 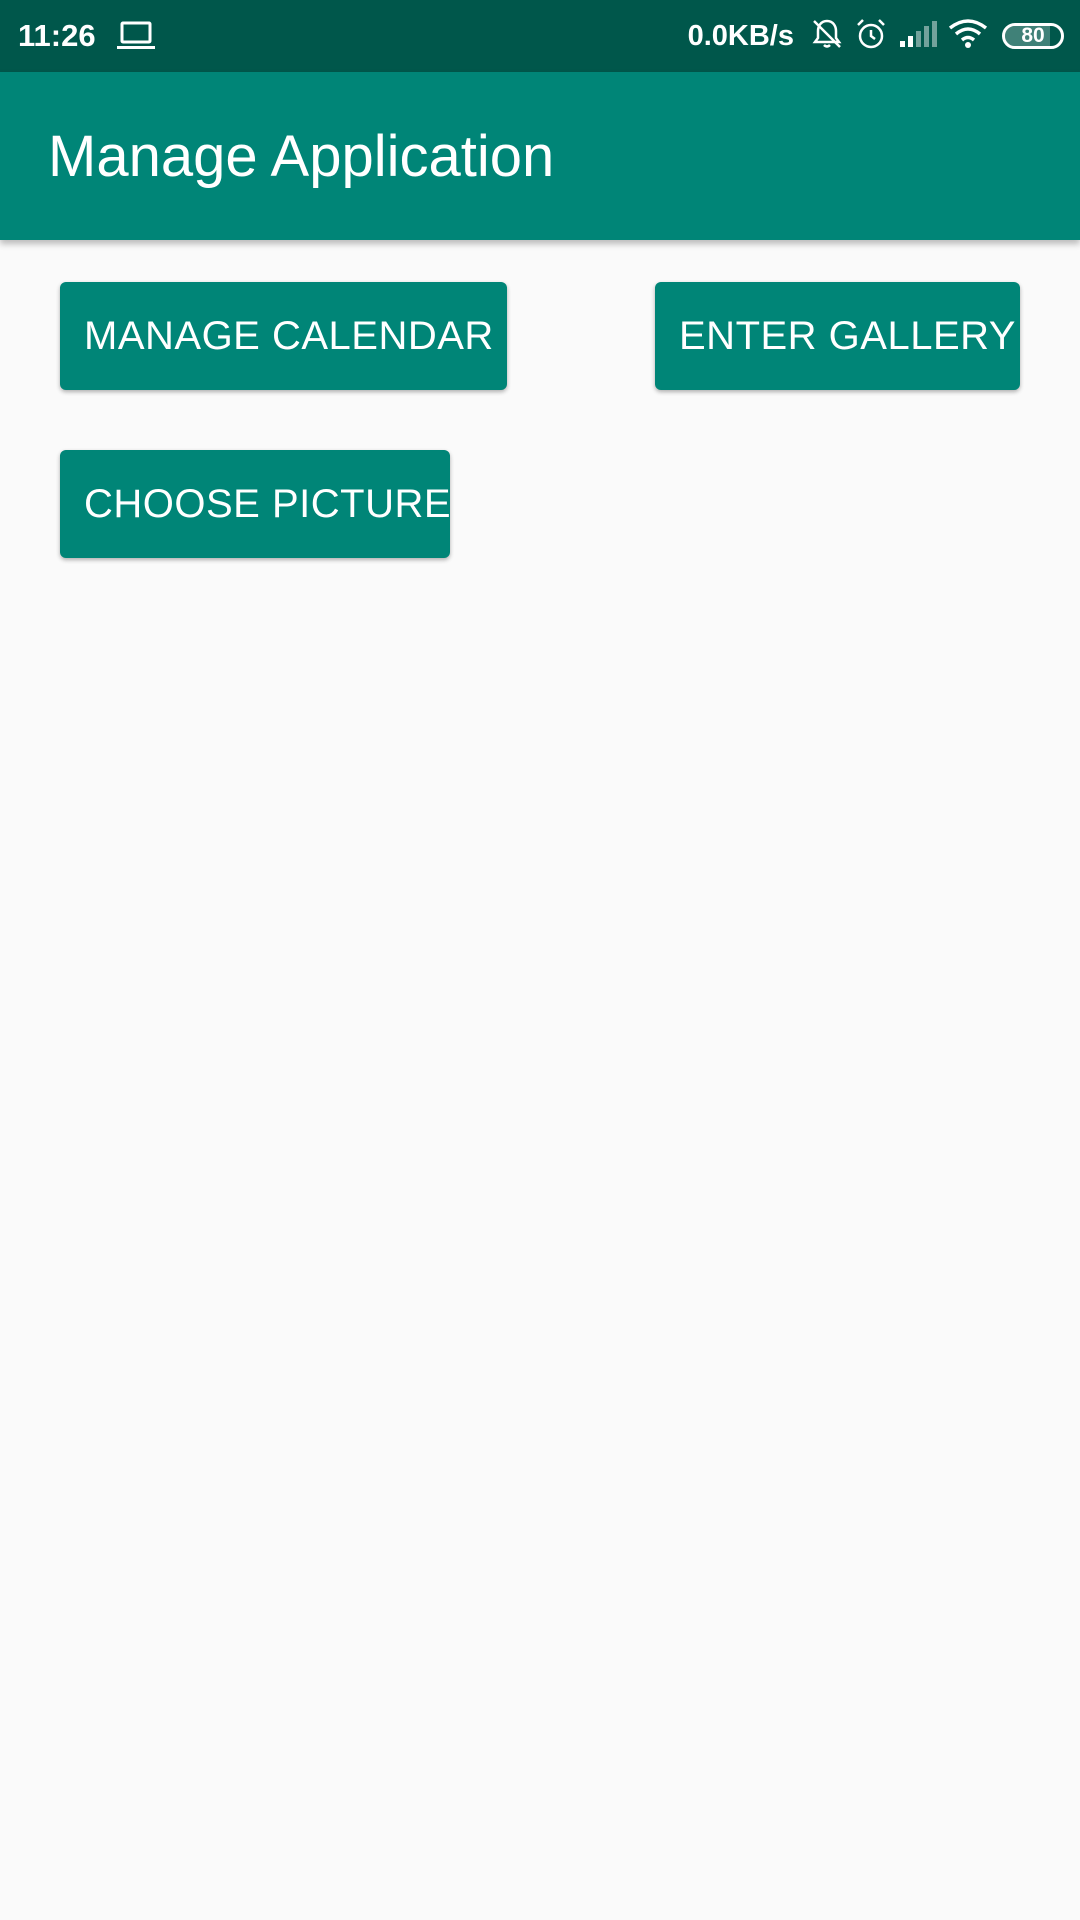 What do you see at coordinates (827, 36) in the screenshot?
I see `bell-off-icon` at bounding box center [827, 36].